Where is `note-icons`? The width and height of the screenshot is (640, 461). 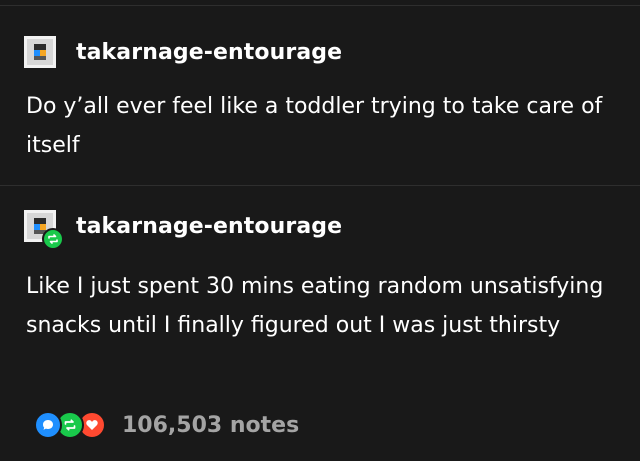
note-icons is located at coordinates (70, 425).